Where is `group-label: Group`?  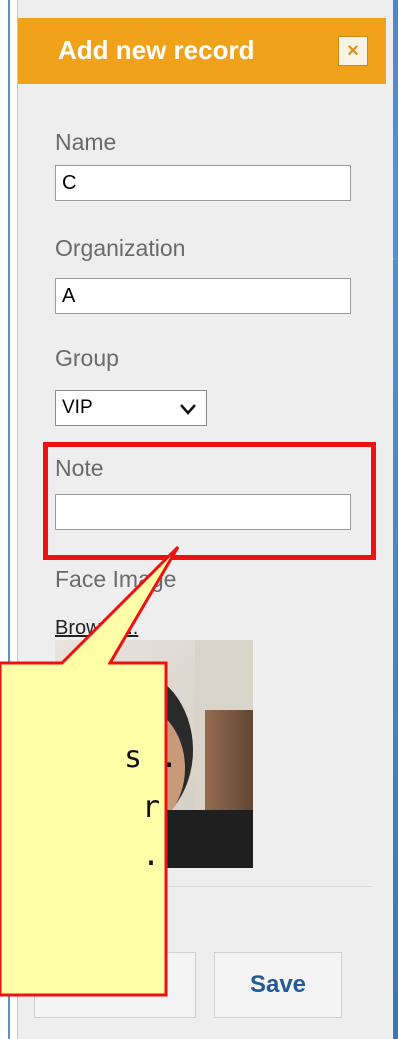 group-label: Group is located at coordinates (87, 358).